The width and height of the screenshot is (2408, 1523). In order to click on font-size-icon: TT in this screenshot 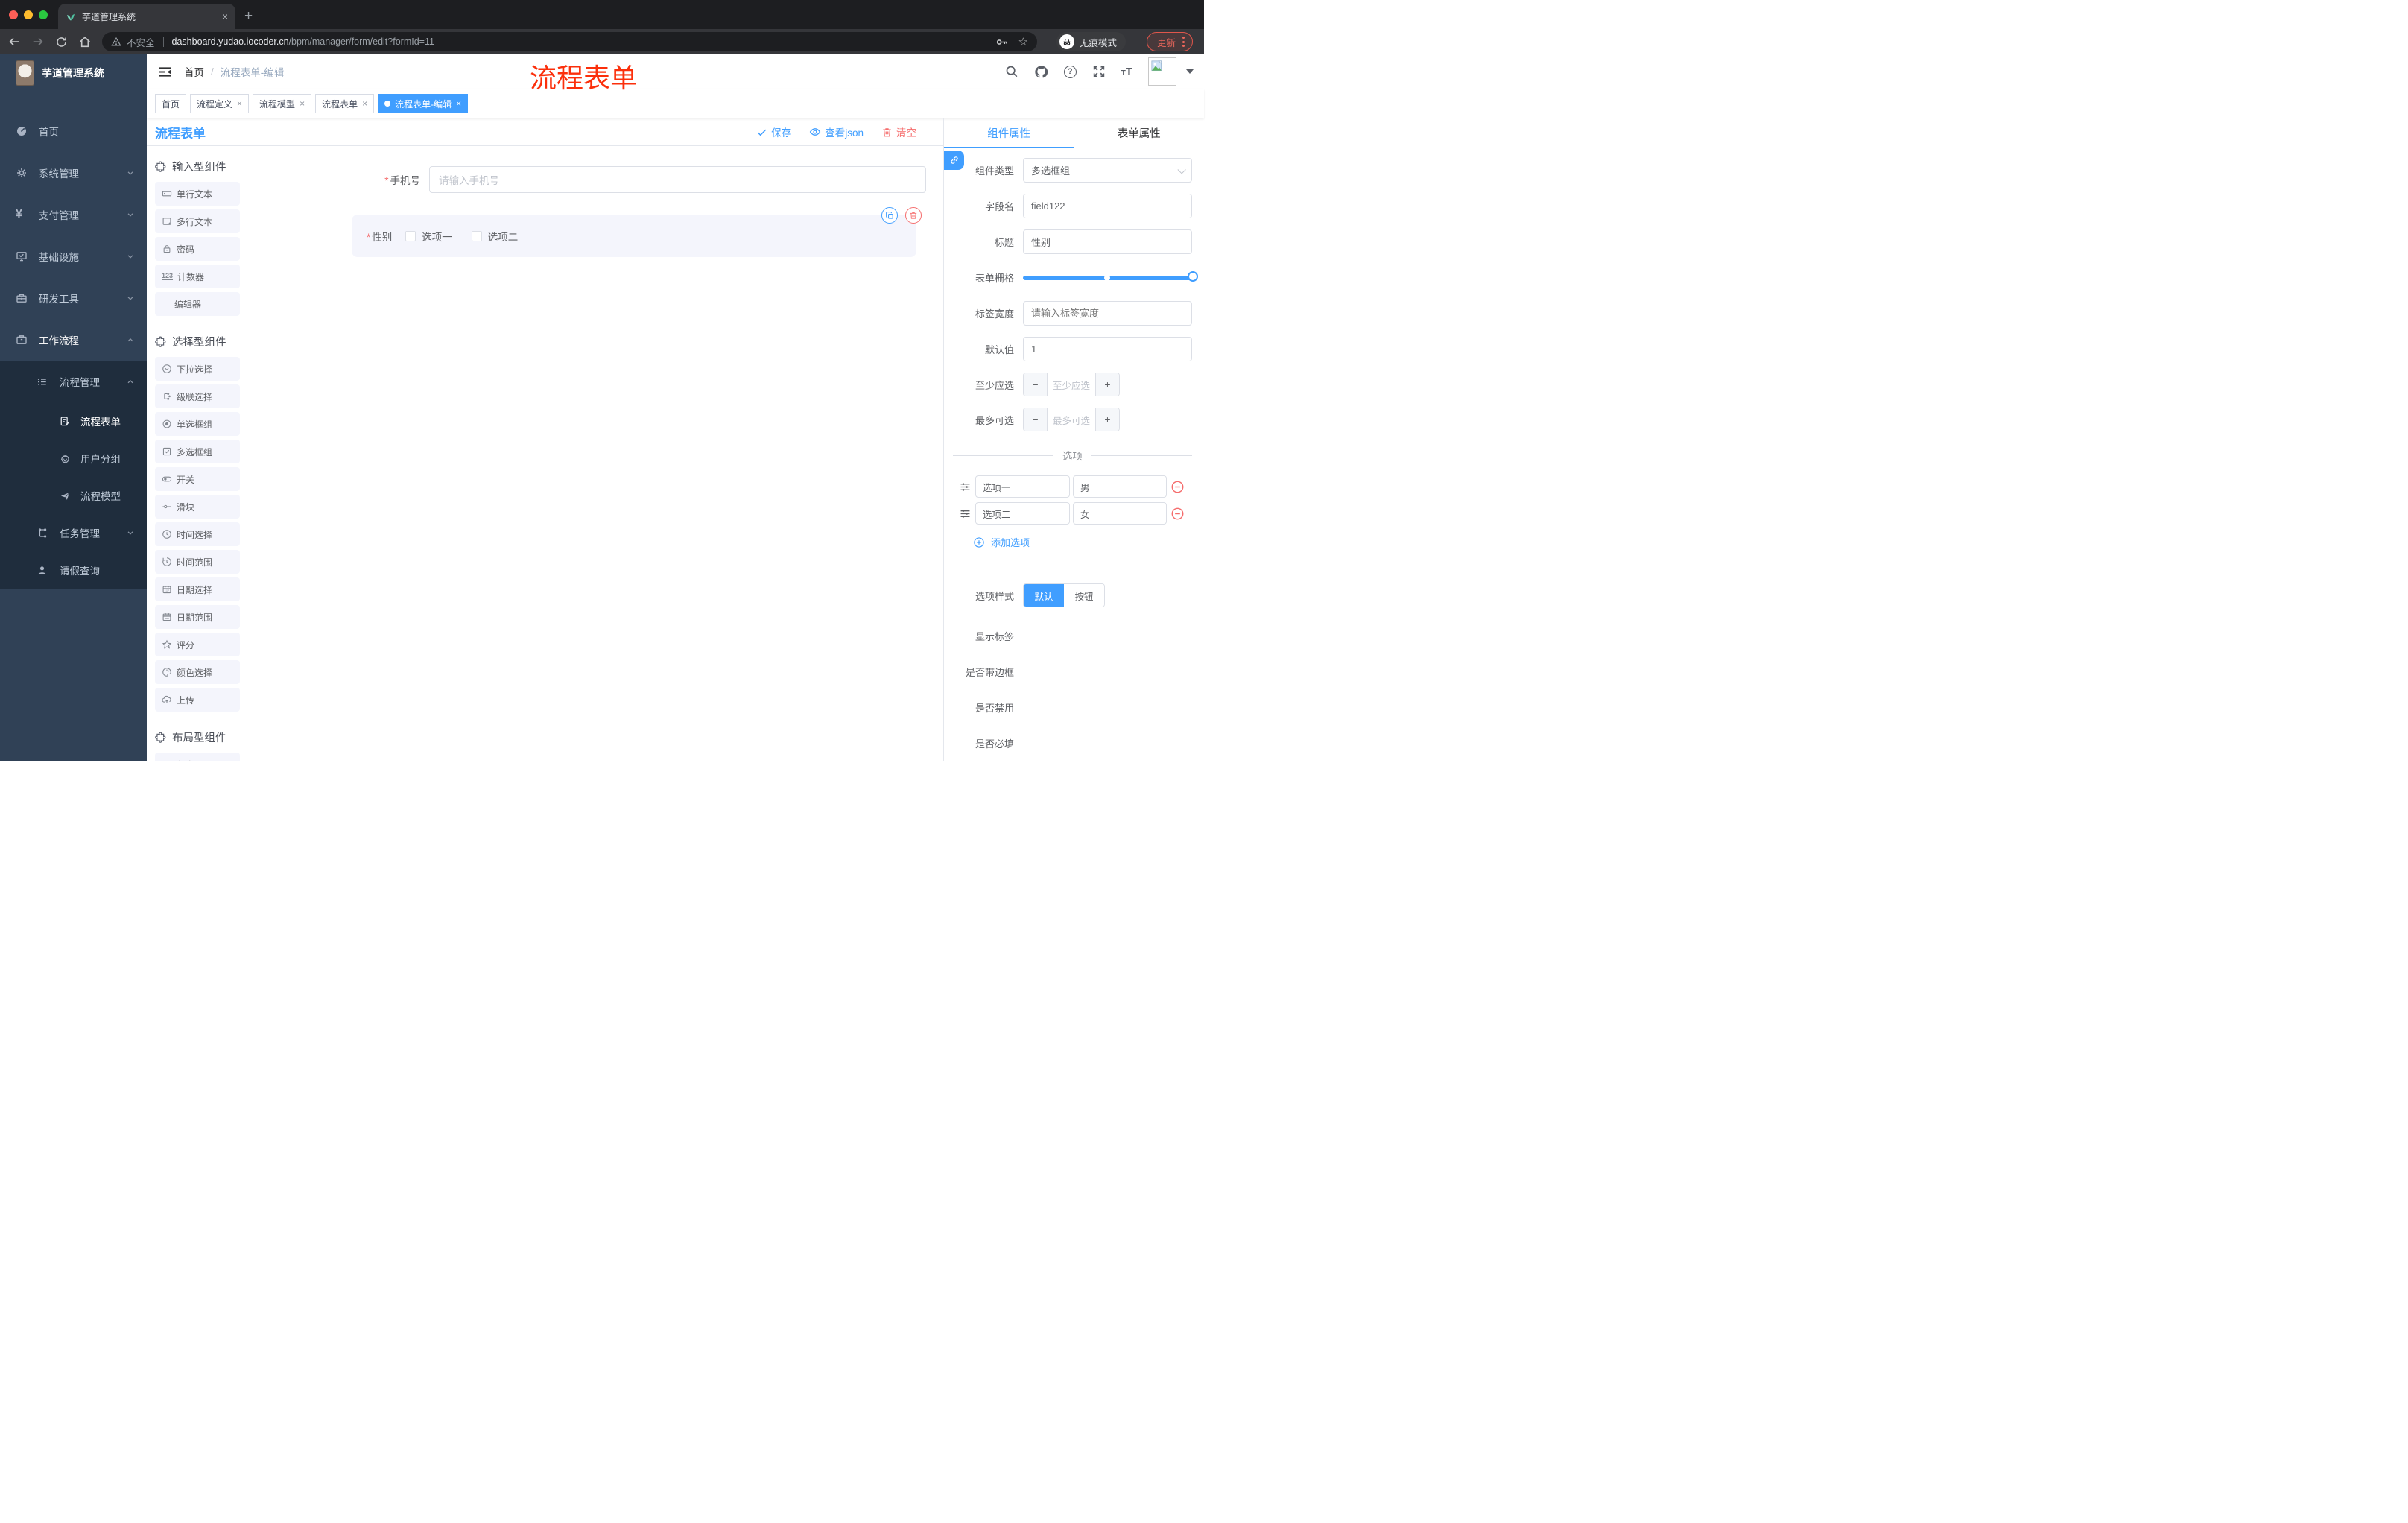, I will do `click(1126, 72)`.